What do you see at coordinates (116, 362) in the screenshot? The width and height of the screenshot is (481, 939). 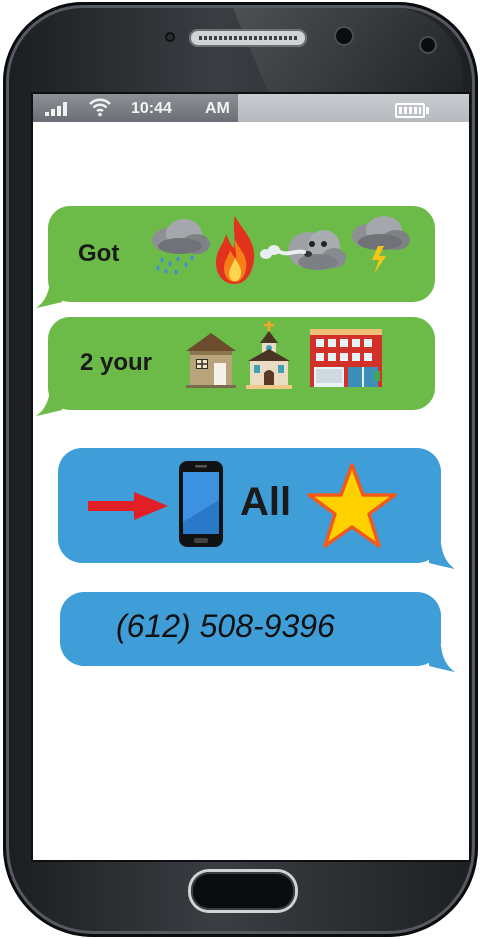 I see `message-text: 2 your` at bounding box center [116, 362].